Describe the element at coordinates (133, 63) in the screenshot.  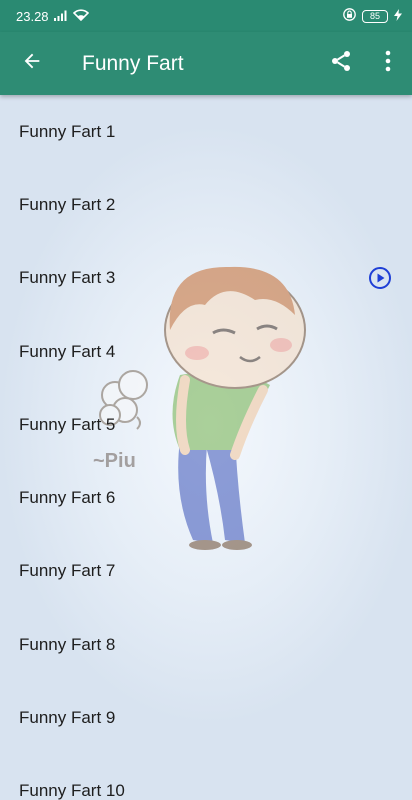
I see `app-title: Funny Fart` at that location.